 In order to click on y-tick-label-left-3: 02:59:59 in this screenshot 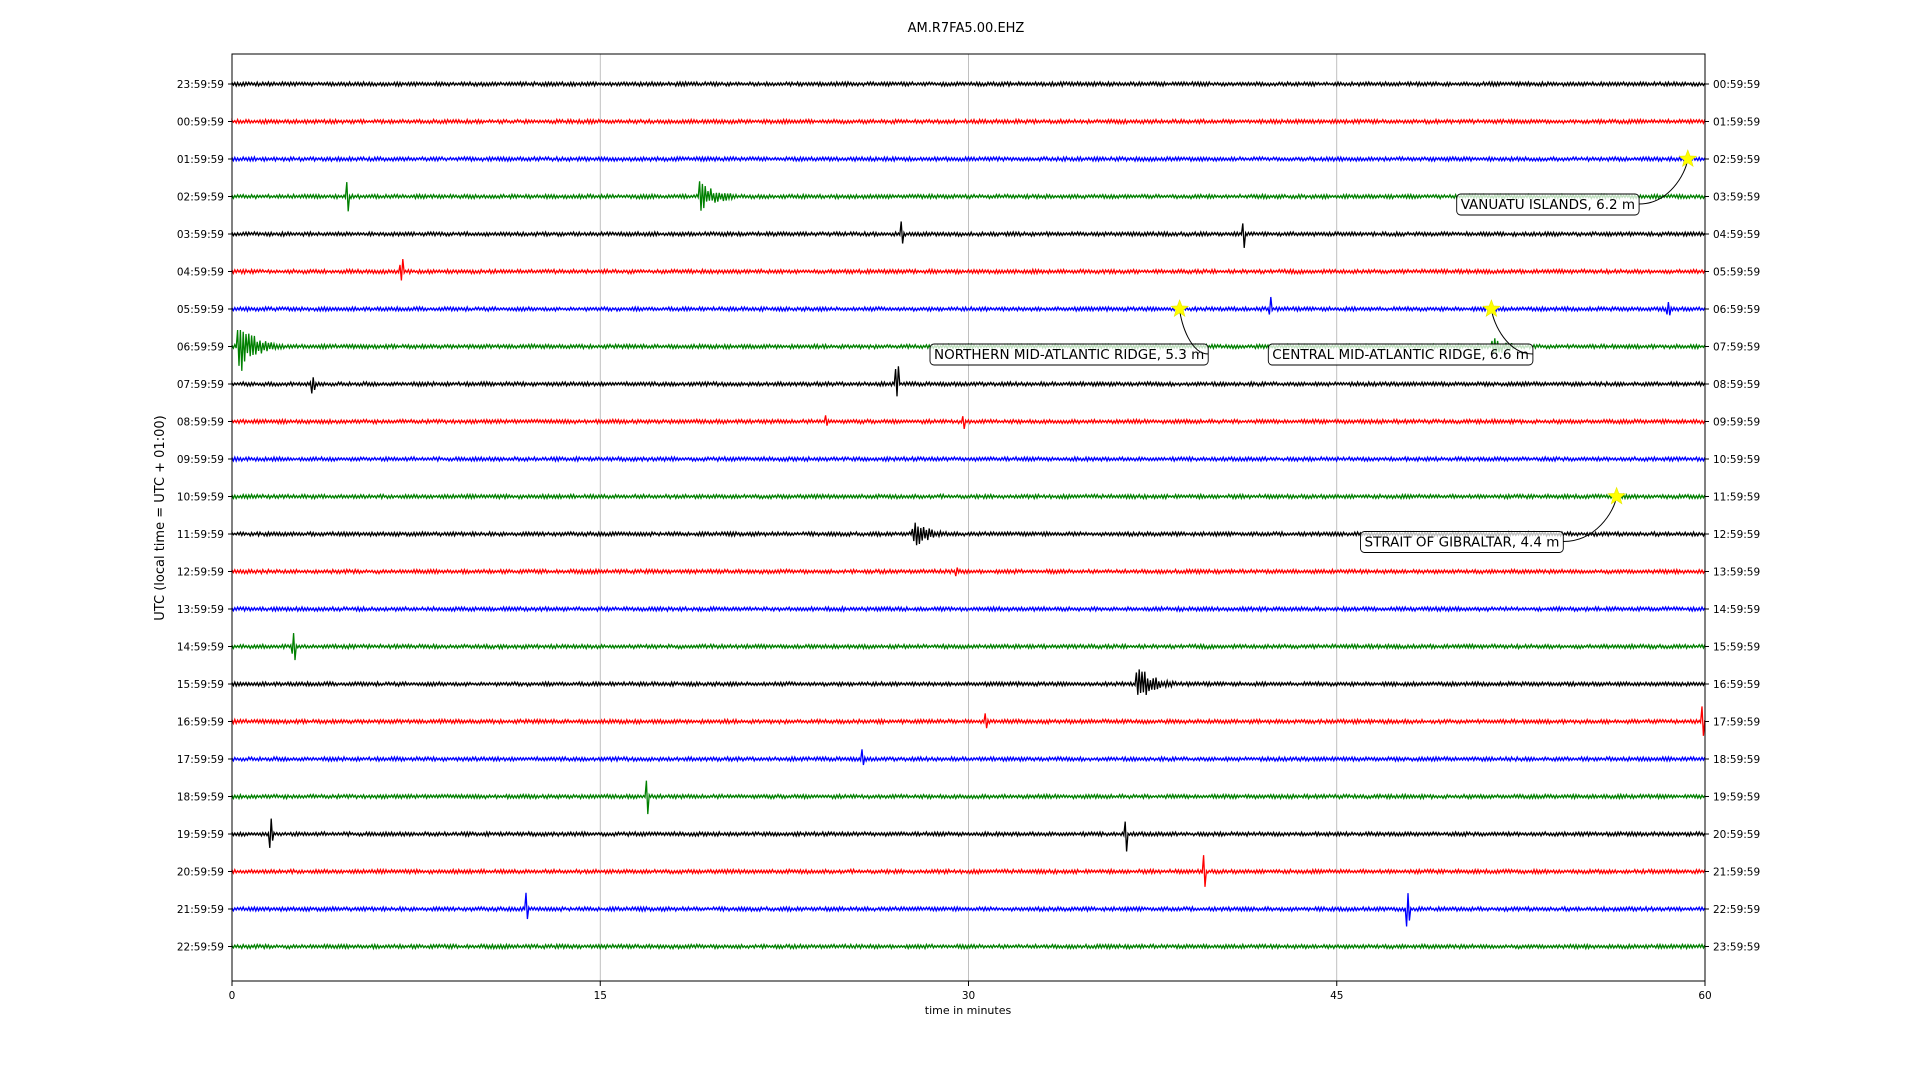, I will do `click(200, 198)`.